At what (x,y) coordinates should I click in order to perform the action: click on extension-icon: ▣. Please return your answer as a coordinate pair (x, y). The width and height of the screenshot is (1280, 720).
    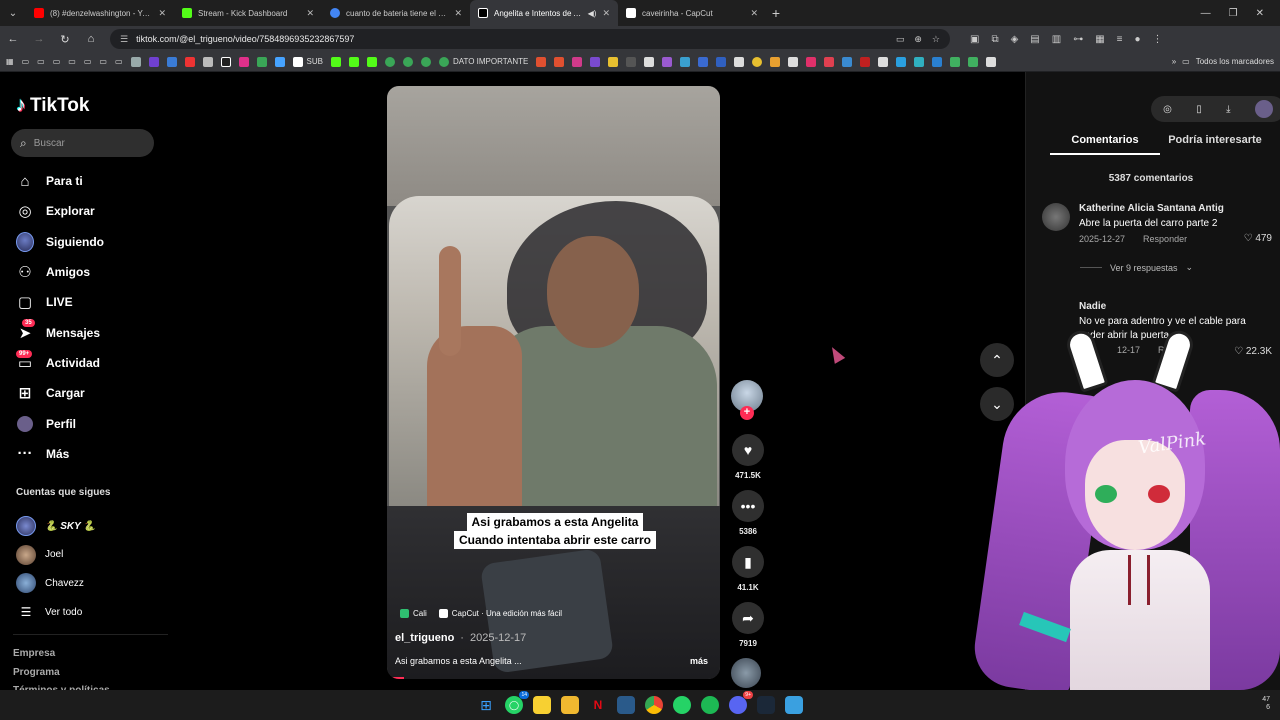
    Looking at the image, I should click on (974, 39).